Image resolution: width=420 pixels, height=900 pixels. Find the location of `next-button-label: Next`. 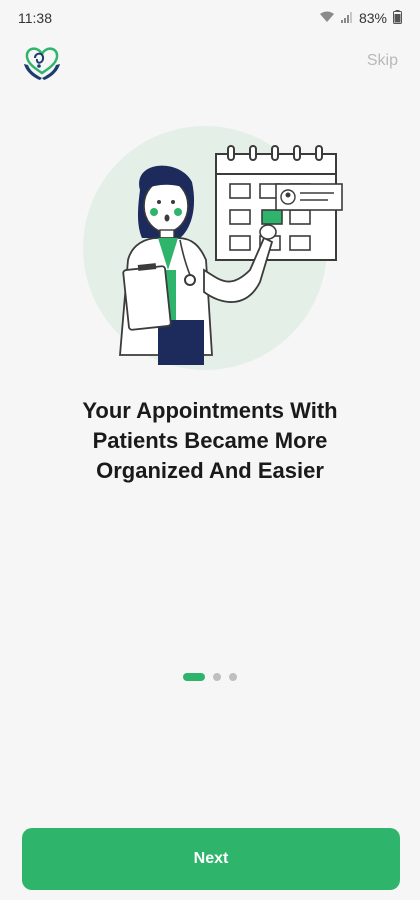

next-button-label: Next is located at coordinates (211, 858).